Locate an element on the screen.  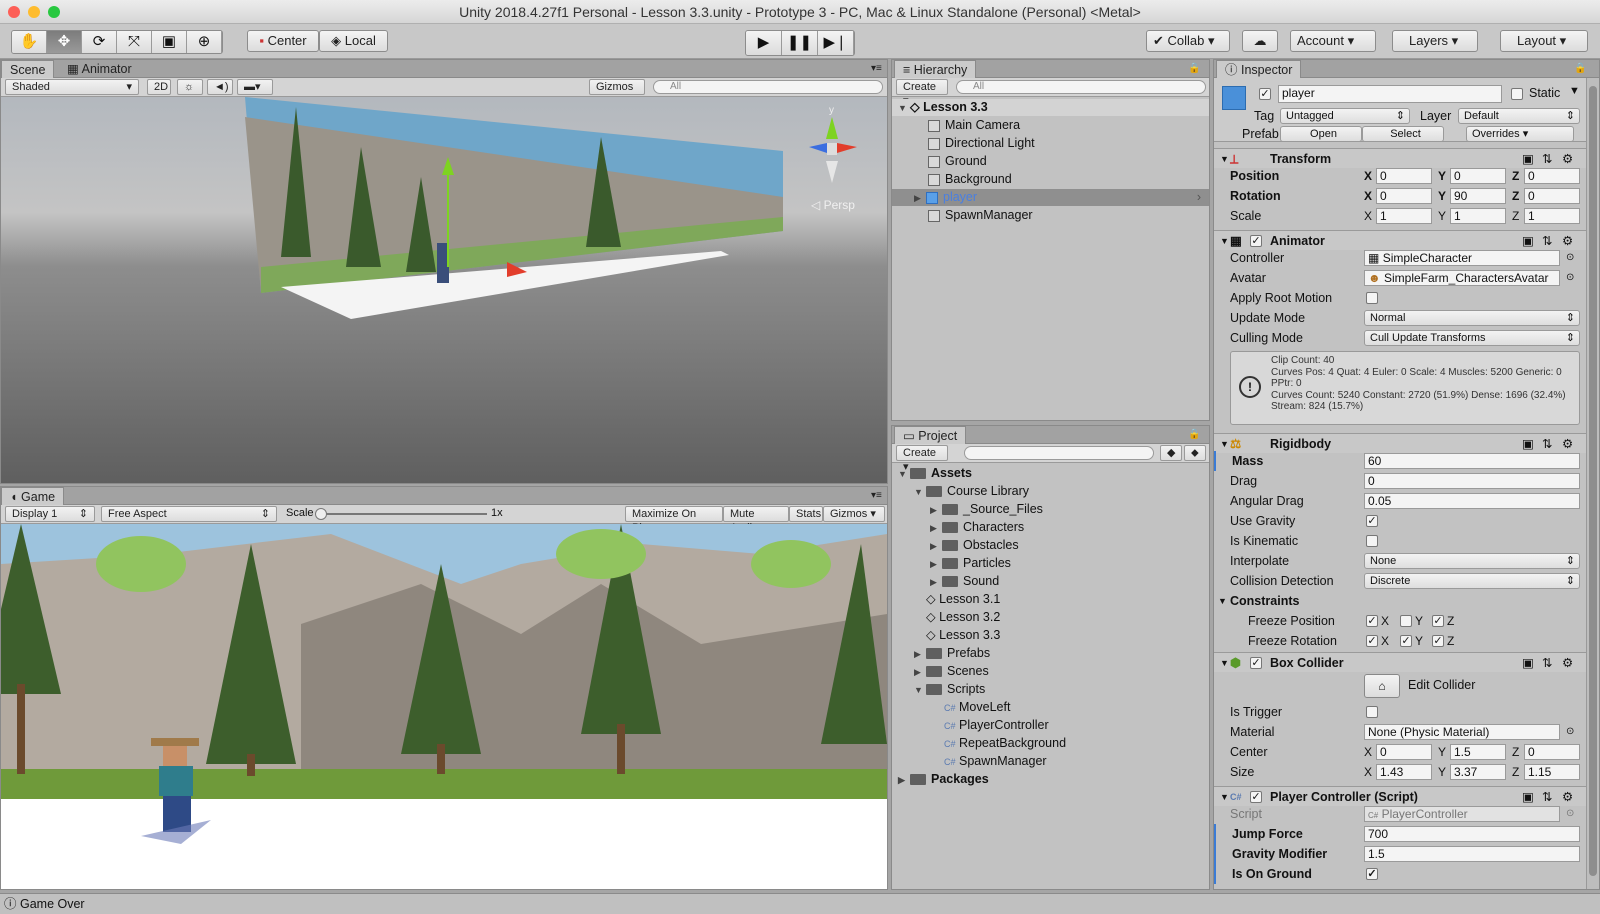
tab-scene: Scene is located at coordinates (28, 69).